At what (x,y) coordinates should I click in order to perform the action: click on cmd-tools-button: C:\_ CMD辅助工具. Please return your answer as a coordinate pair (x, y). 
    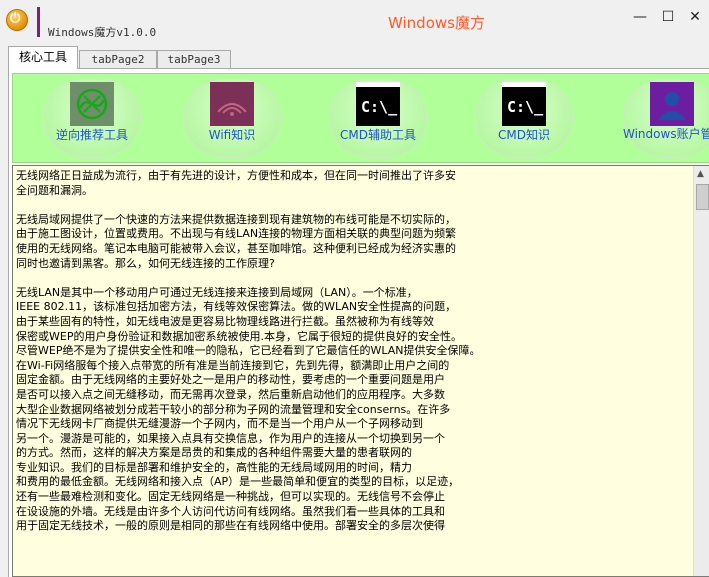
    Looking at the image, I should click on (378, 118).